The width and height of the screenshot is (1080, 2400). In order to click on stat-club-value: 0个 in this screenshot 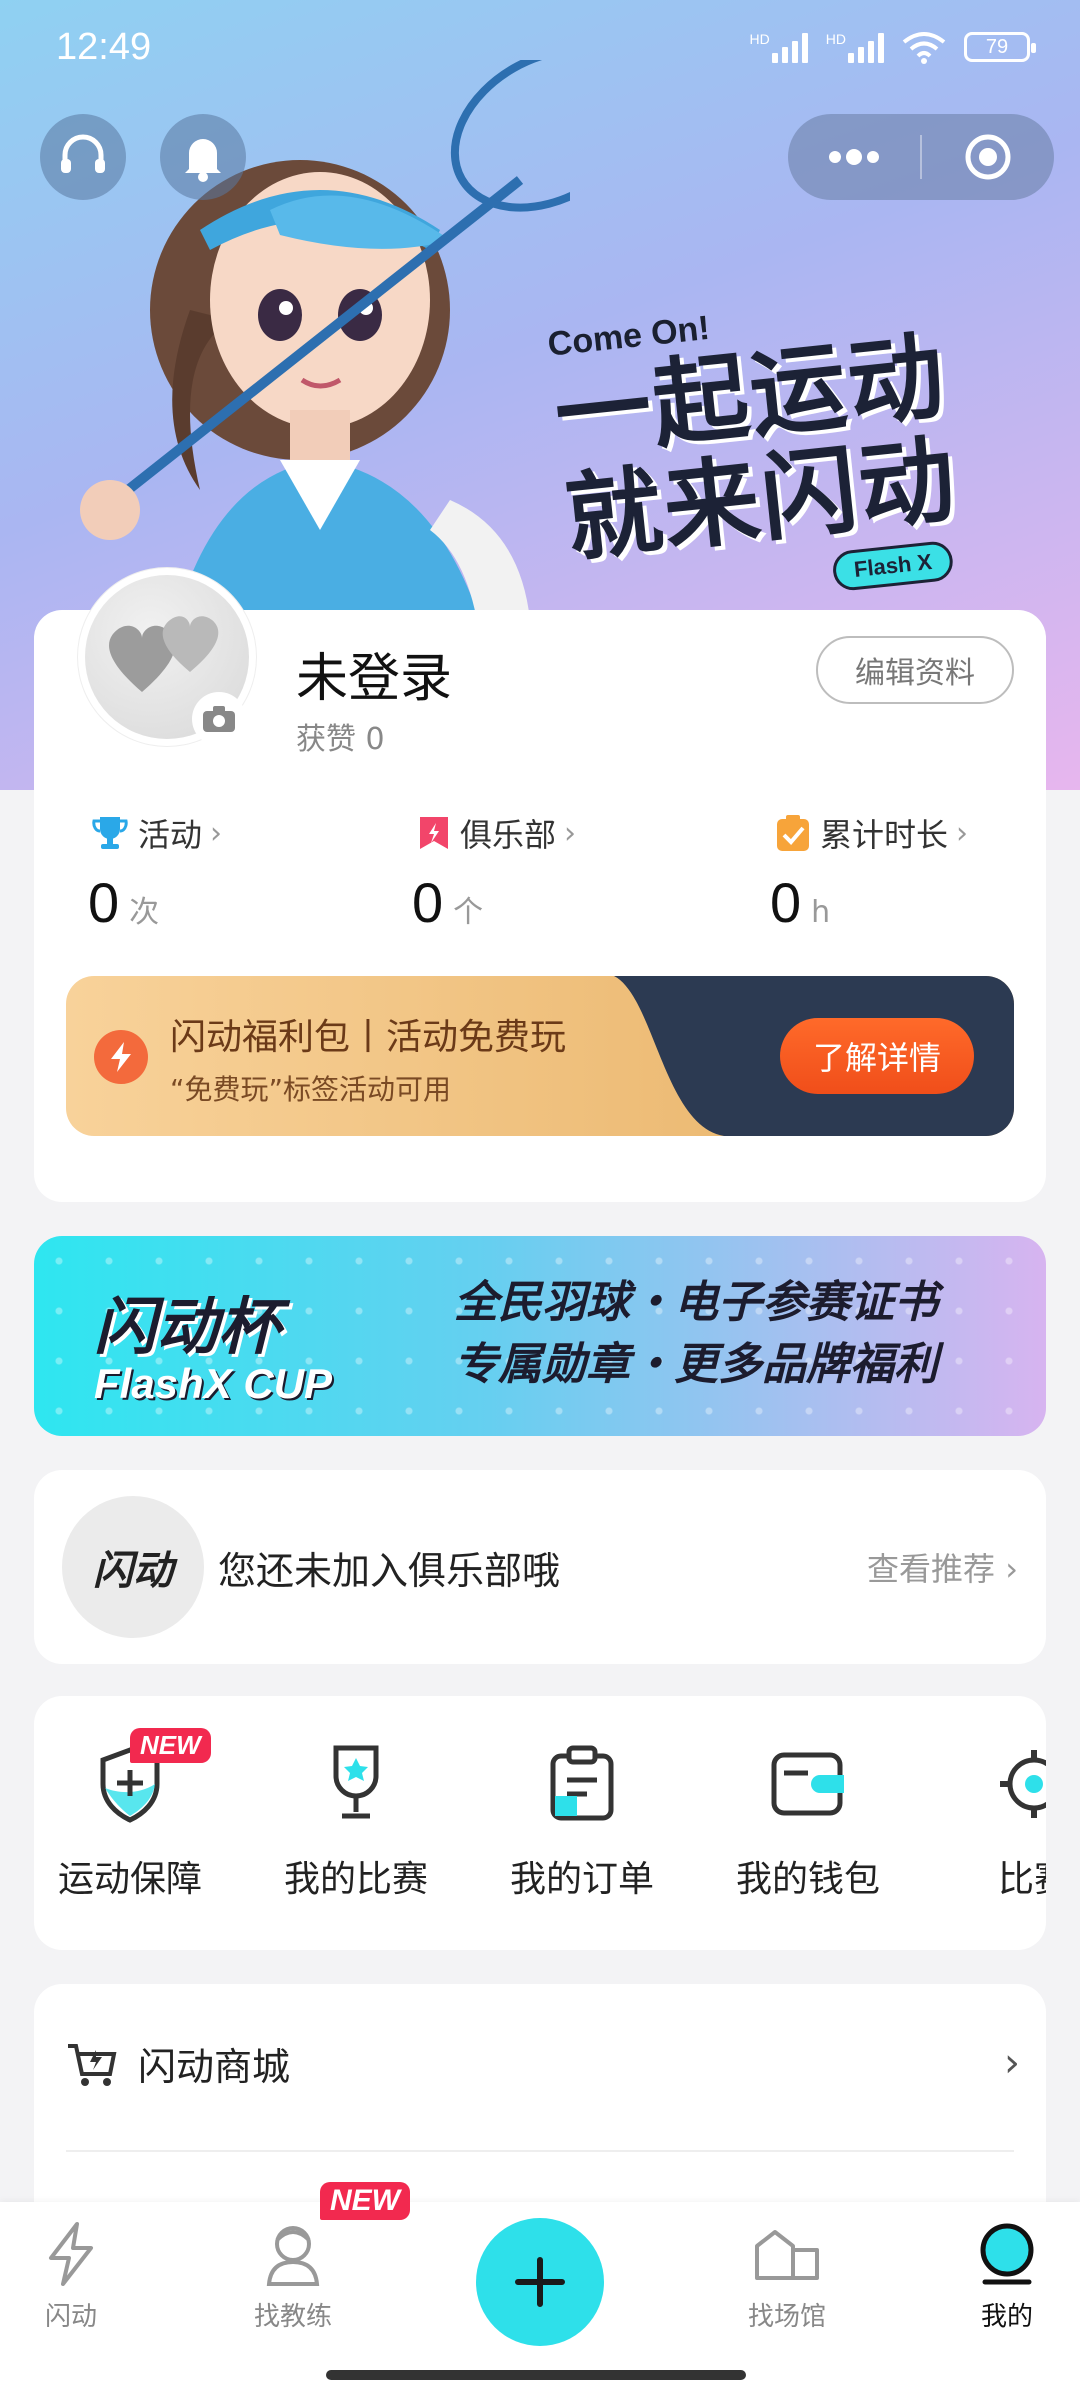, I will do `click(447, 902)`.